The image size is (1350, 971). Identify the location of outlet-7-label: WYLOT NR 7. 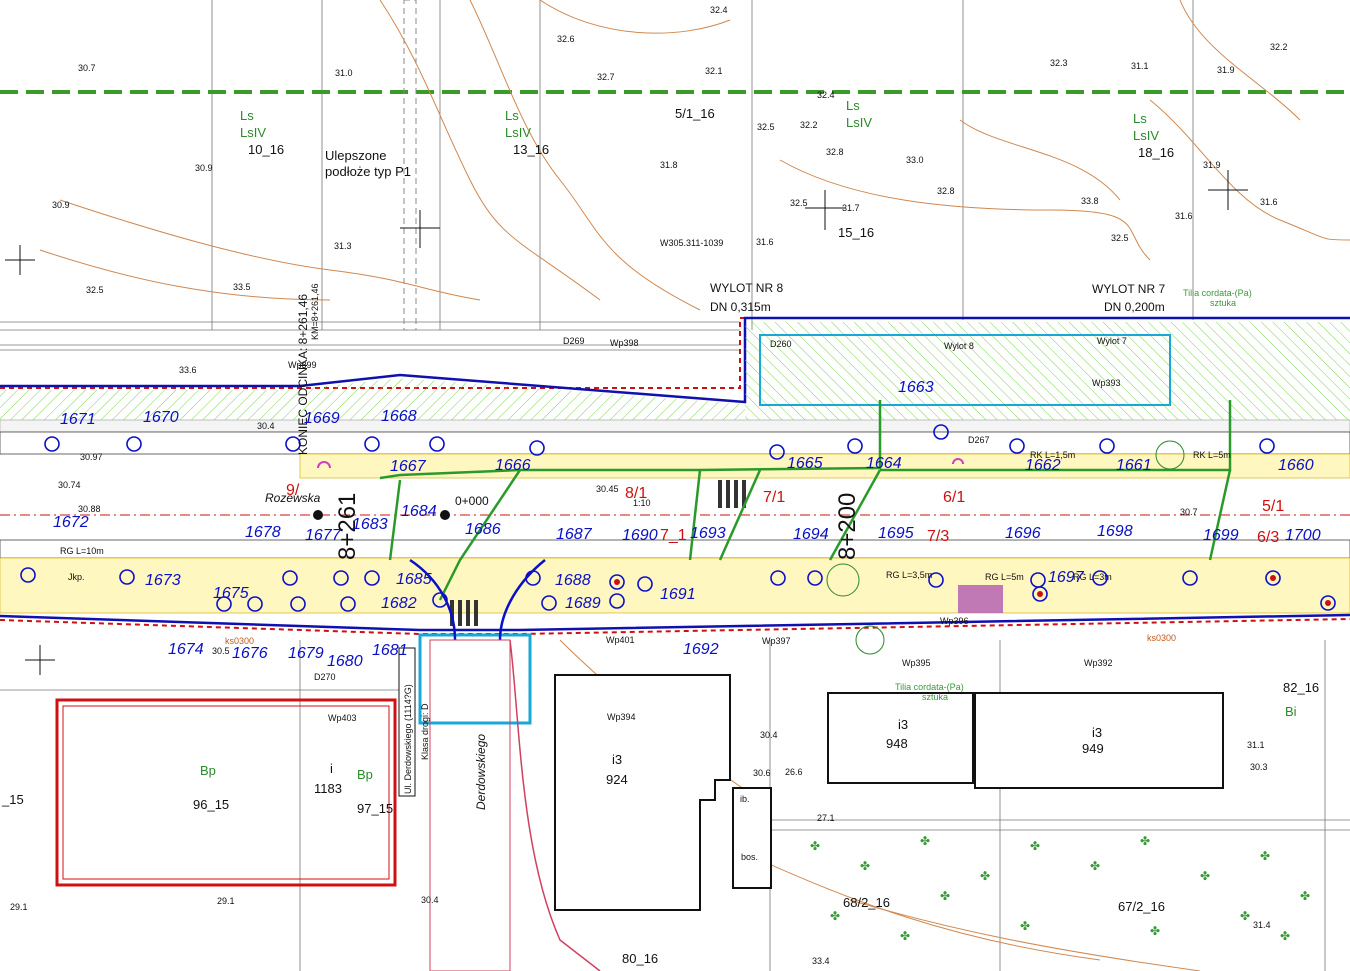
(1128, 289).